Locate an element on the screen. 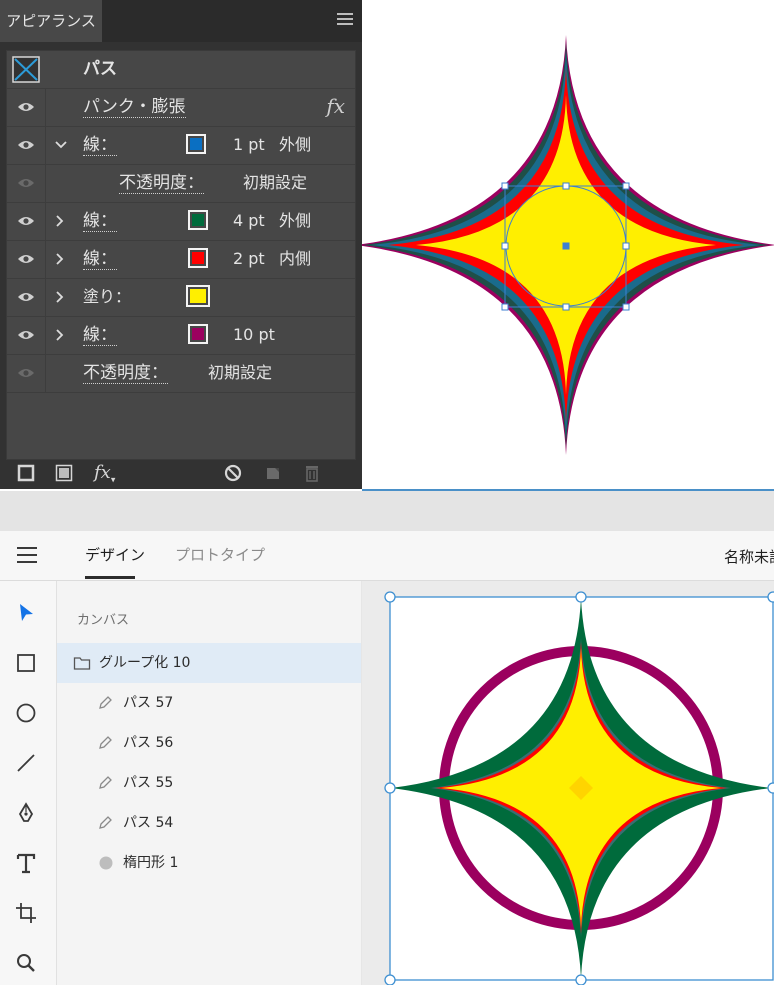 This screenshot has width=774, height=989. appearance-tab: アピアランス is located at coordinates (51, 21).